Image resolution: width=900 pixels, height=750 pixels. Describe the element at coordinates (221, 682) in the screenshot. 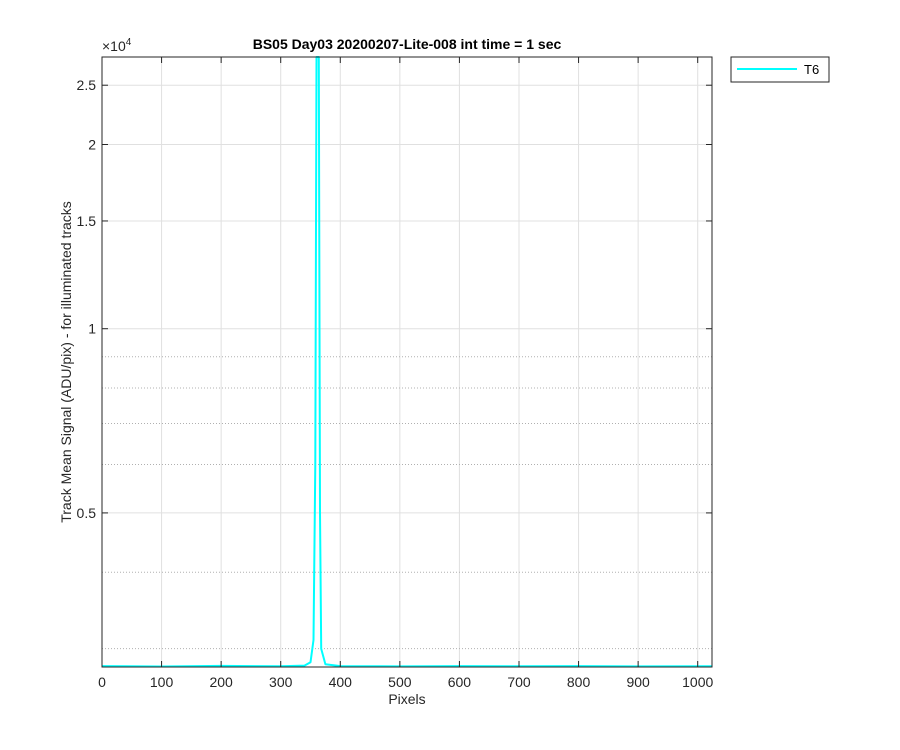

I see `x-tick-label: 200` at that location.